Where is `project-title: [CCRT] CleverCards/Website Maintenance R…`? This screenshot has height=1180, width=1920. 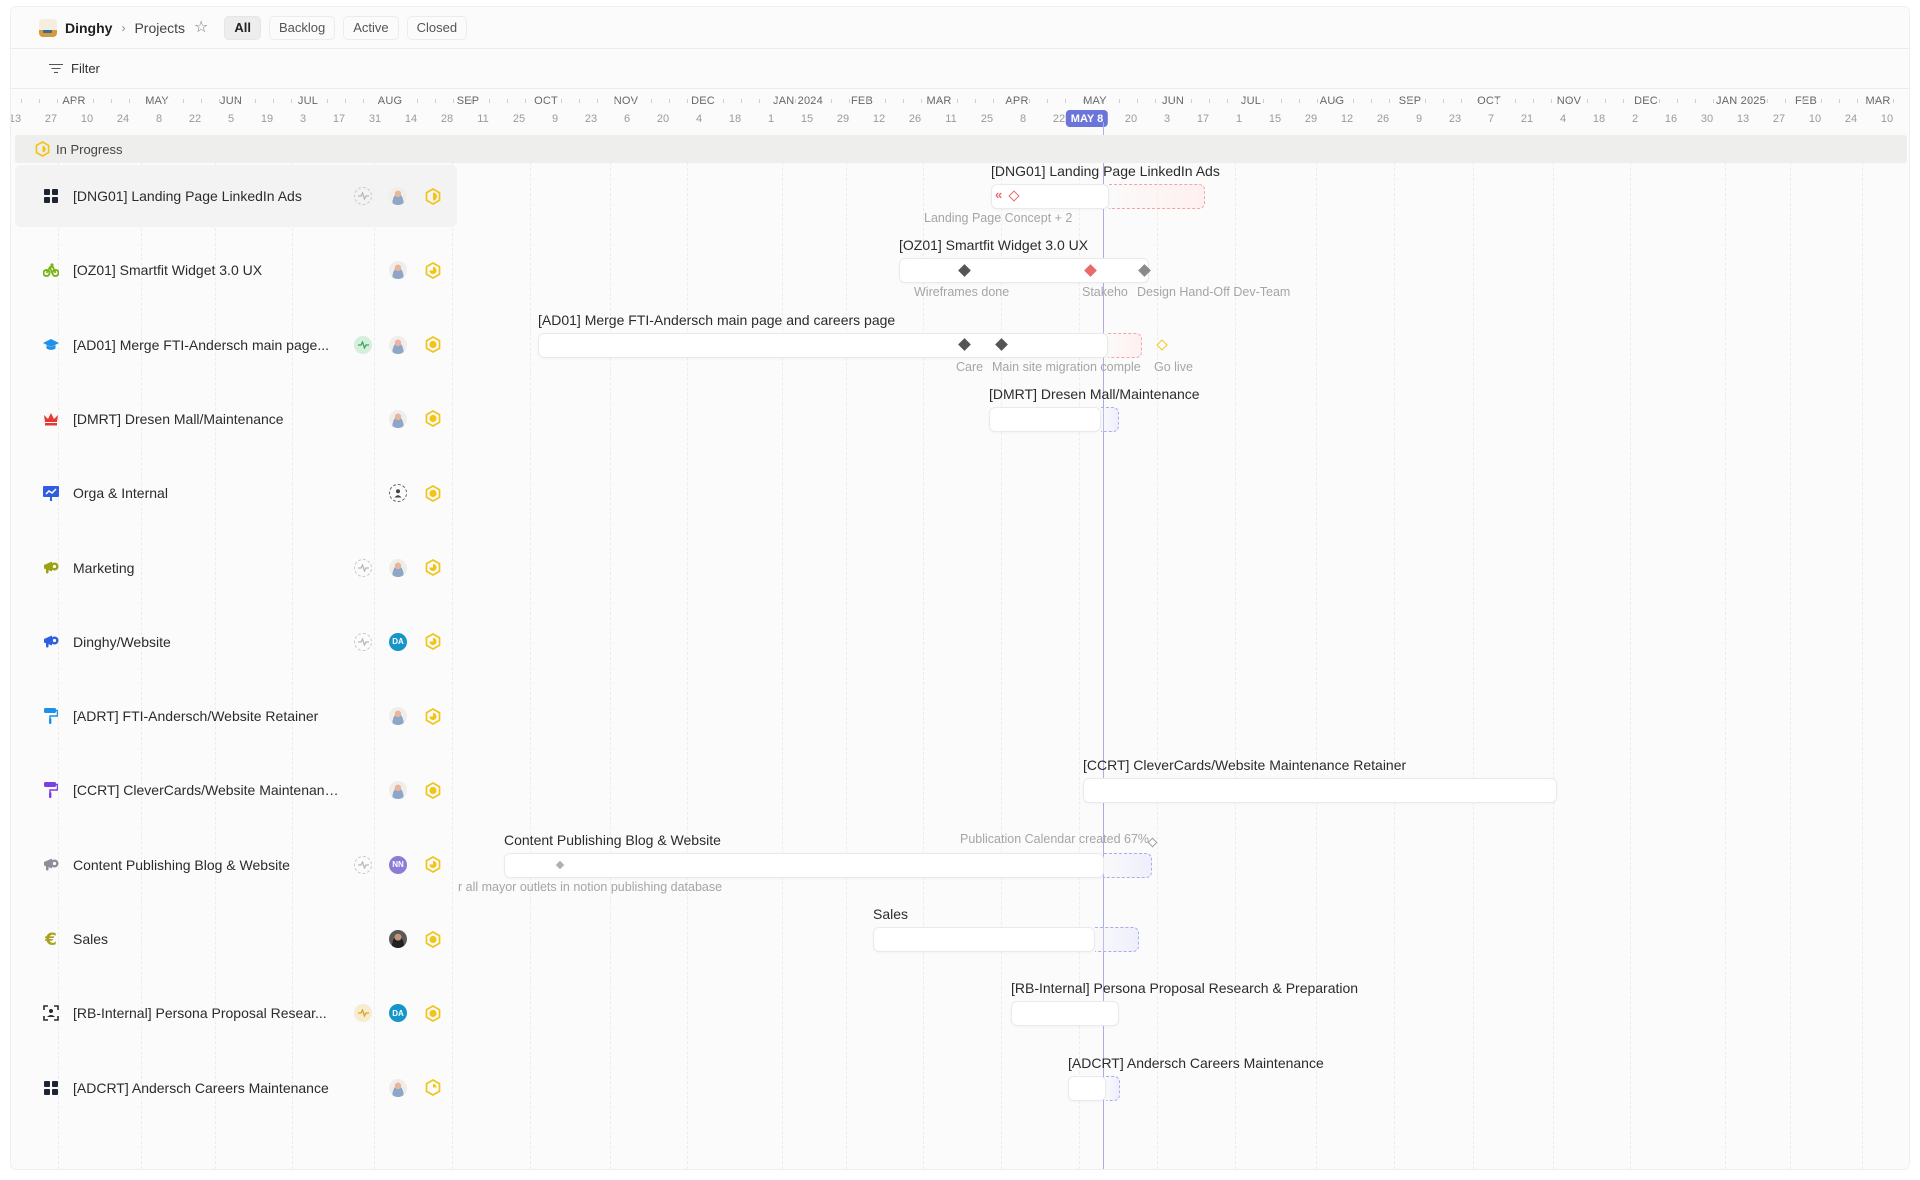 project-title: [CCRT] CleverCards/Website Maintenance R… is located at coordinates (208, 790).